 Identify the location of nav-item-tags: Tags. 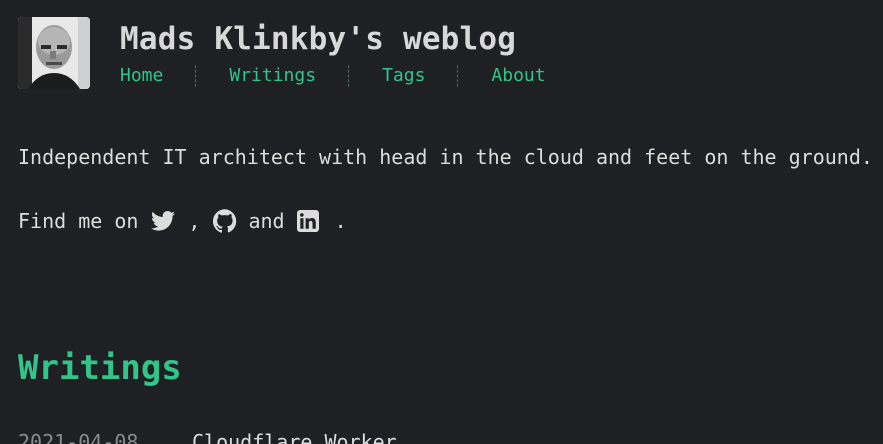
(403, 76).